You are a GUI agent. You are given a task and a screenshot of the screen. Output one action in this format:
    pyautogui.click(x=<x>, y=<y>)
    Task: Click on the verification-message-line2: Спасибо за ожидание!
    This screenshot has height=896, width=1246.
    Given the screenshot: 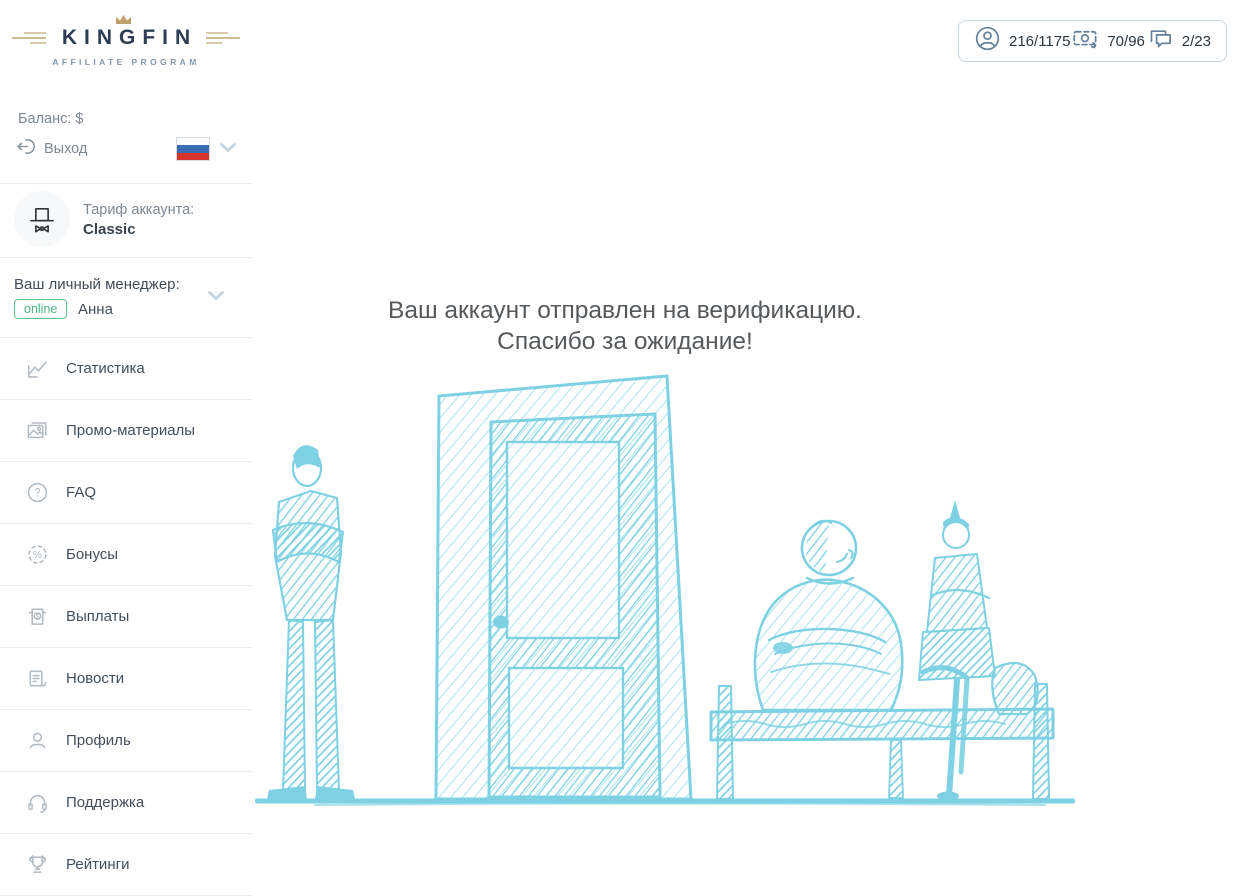 What is the action you would take?
    pyautogui.click(x=625, y=341)
    